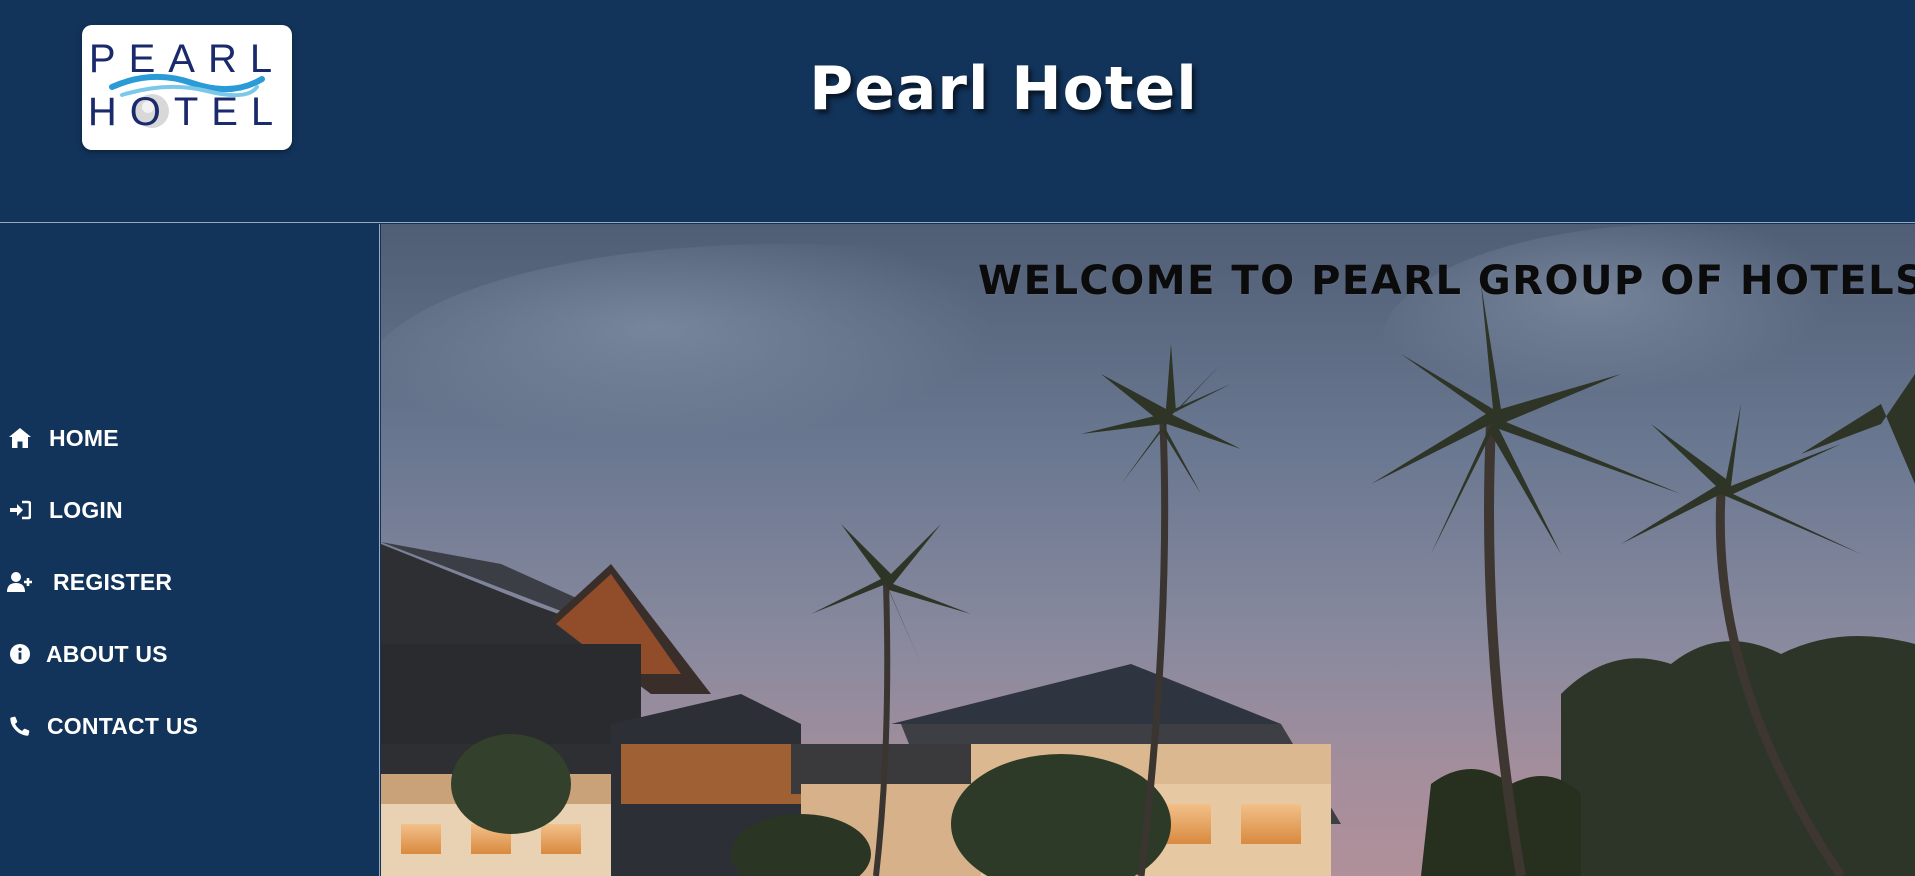  I want to click on sidebar-item-register: REGISTER, so click(89, 582).